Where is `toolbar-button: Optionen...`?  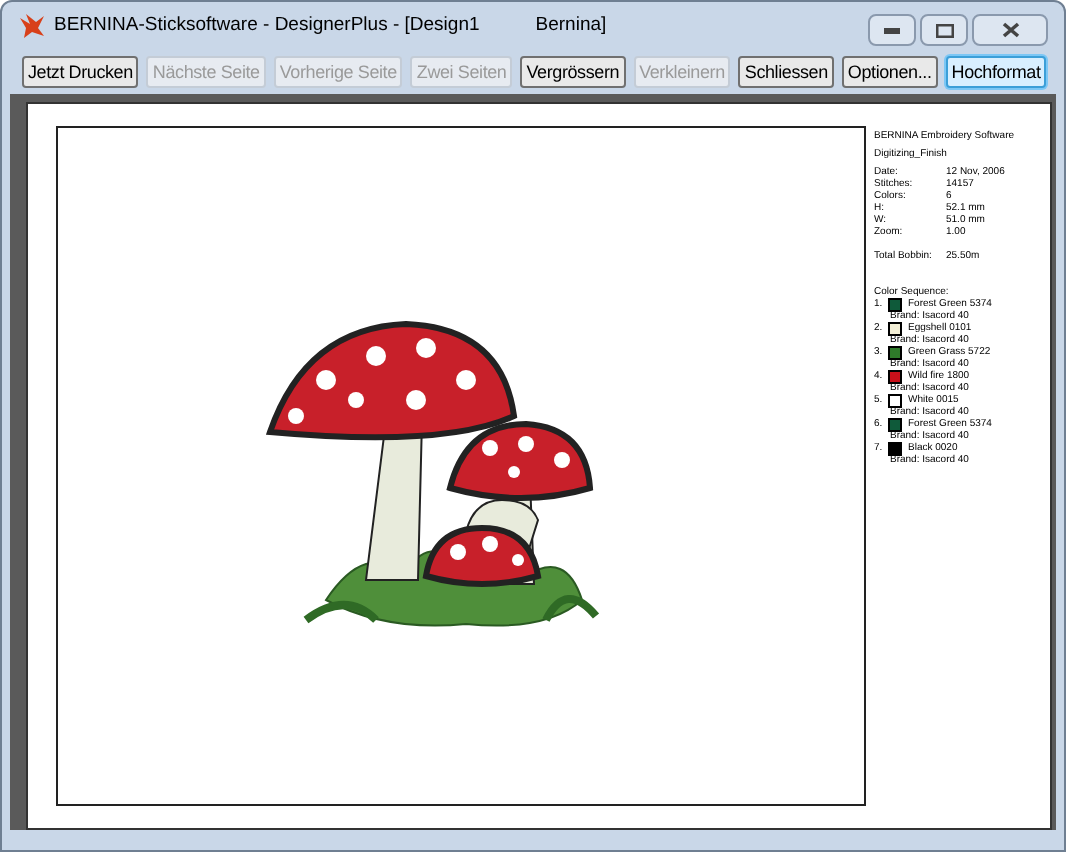 toolbar-button: Optionen... is located at coordinates (889, 72).